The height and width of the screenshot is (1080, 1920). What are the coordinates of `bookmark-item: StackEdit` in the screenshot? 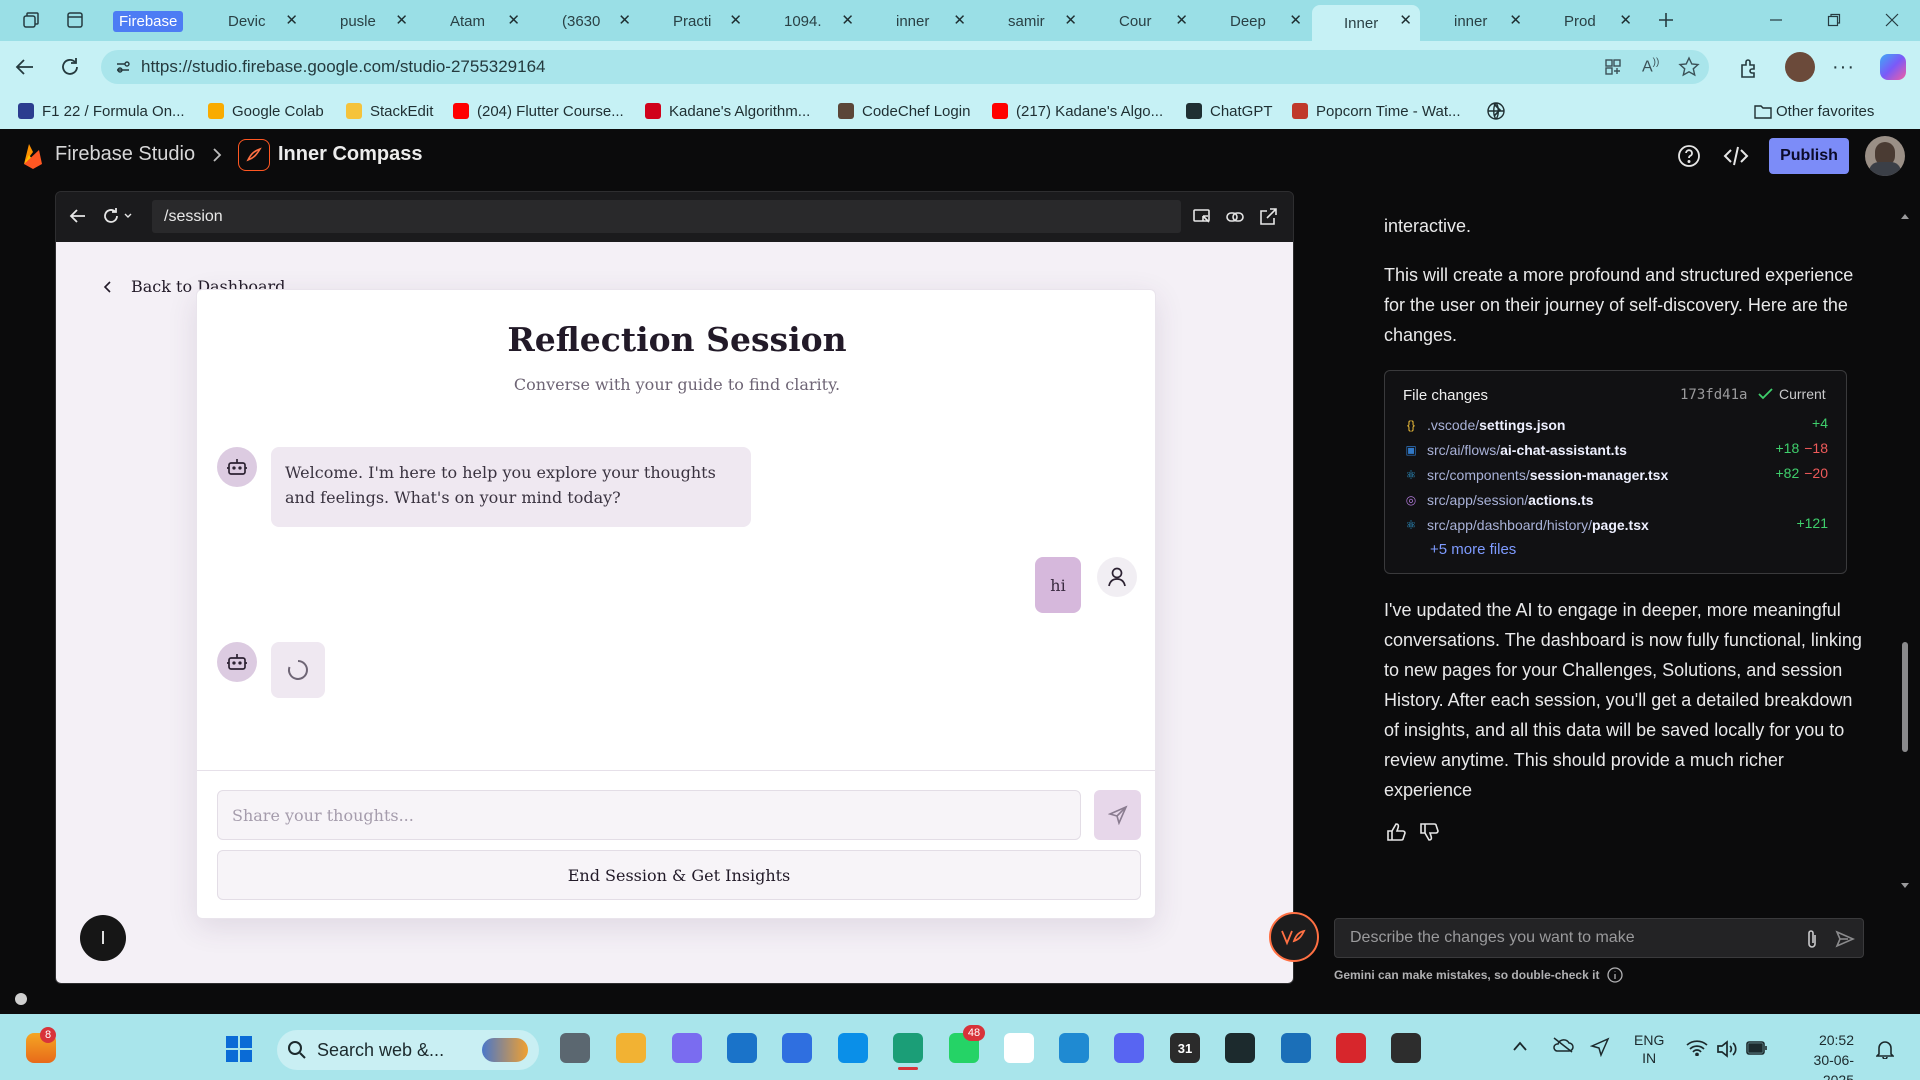 It's located at (389, 111).